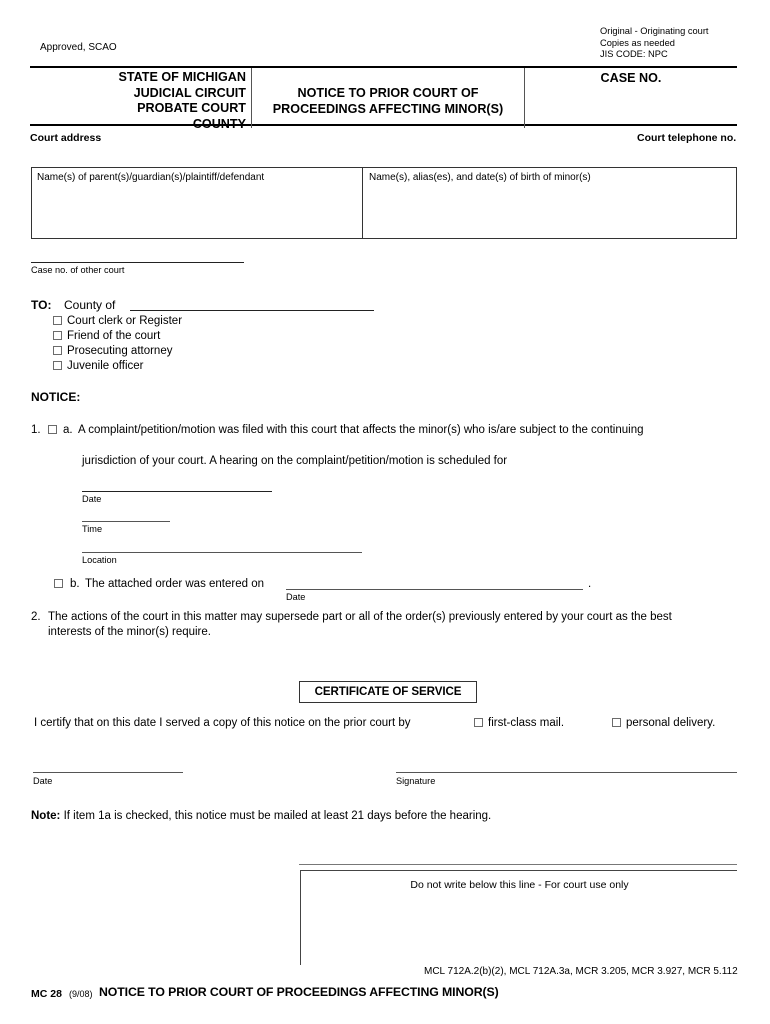  Describe the element at coordinates (566, 772) in the screenshot. I see `signature-input-line` at that location.